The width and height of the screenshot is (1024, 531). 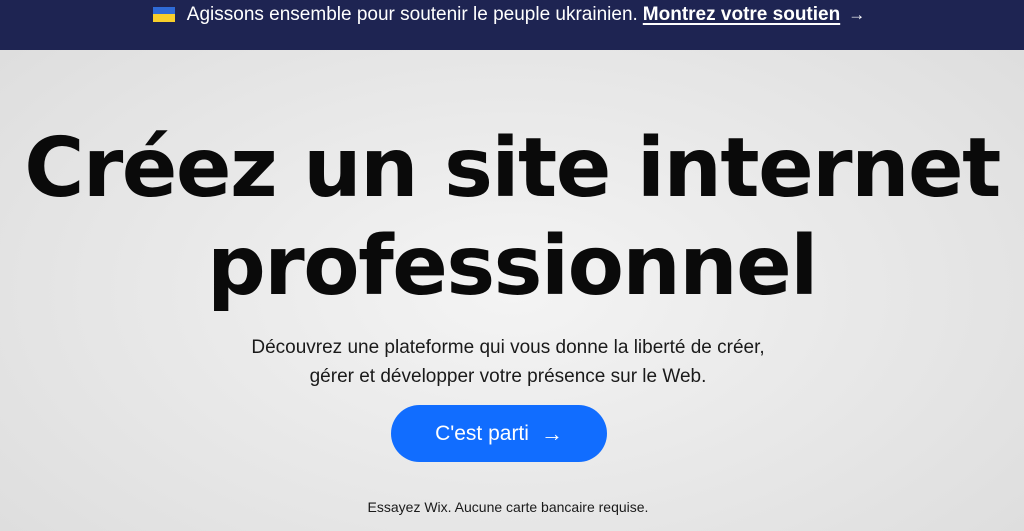 I want to click on get-started-button: C'est parti →, so click(x=499, y=433).